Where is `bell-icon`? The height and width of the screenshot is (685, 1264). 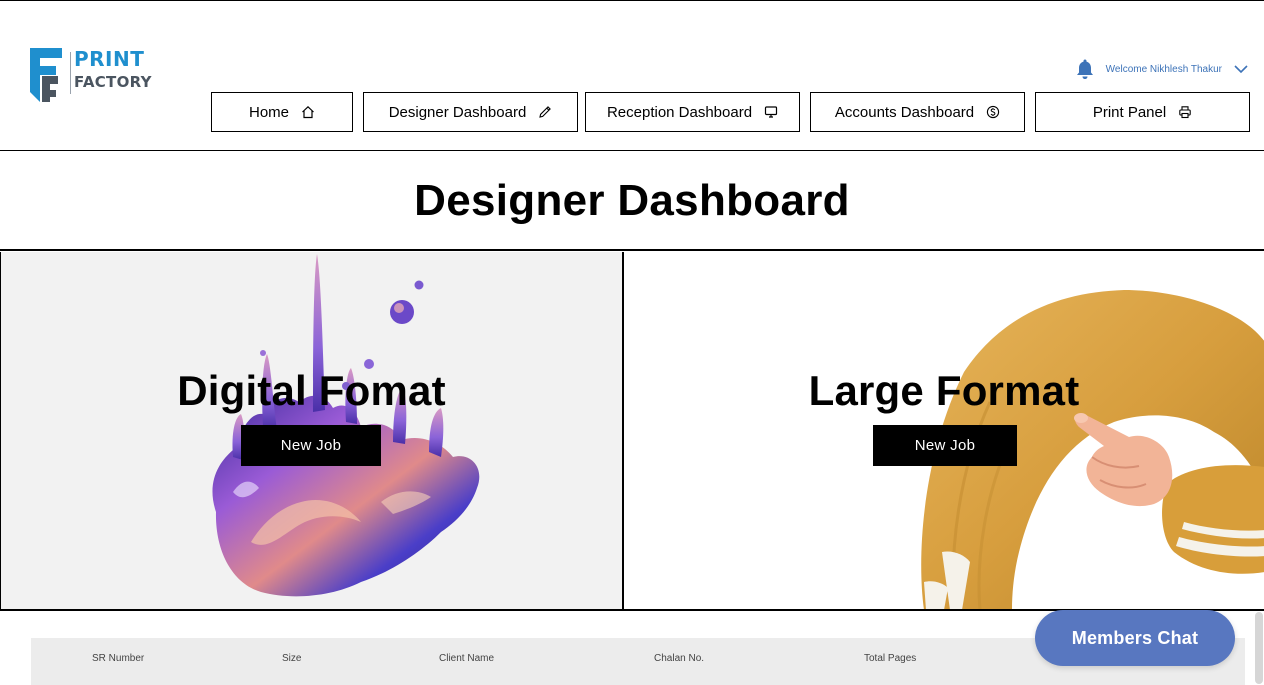
bell-icon is located at coordinates (1085, 69).